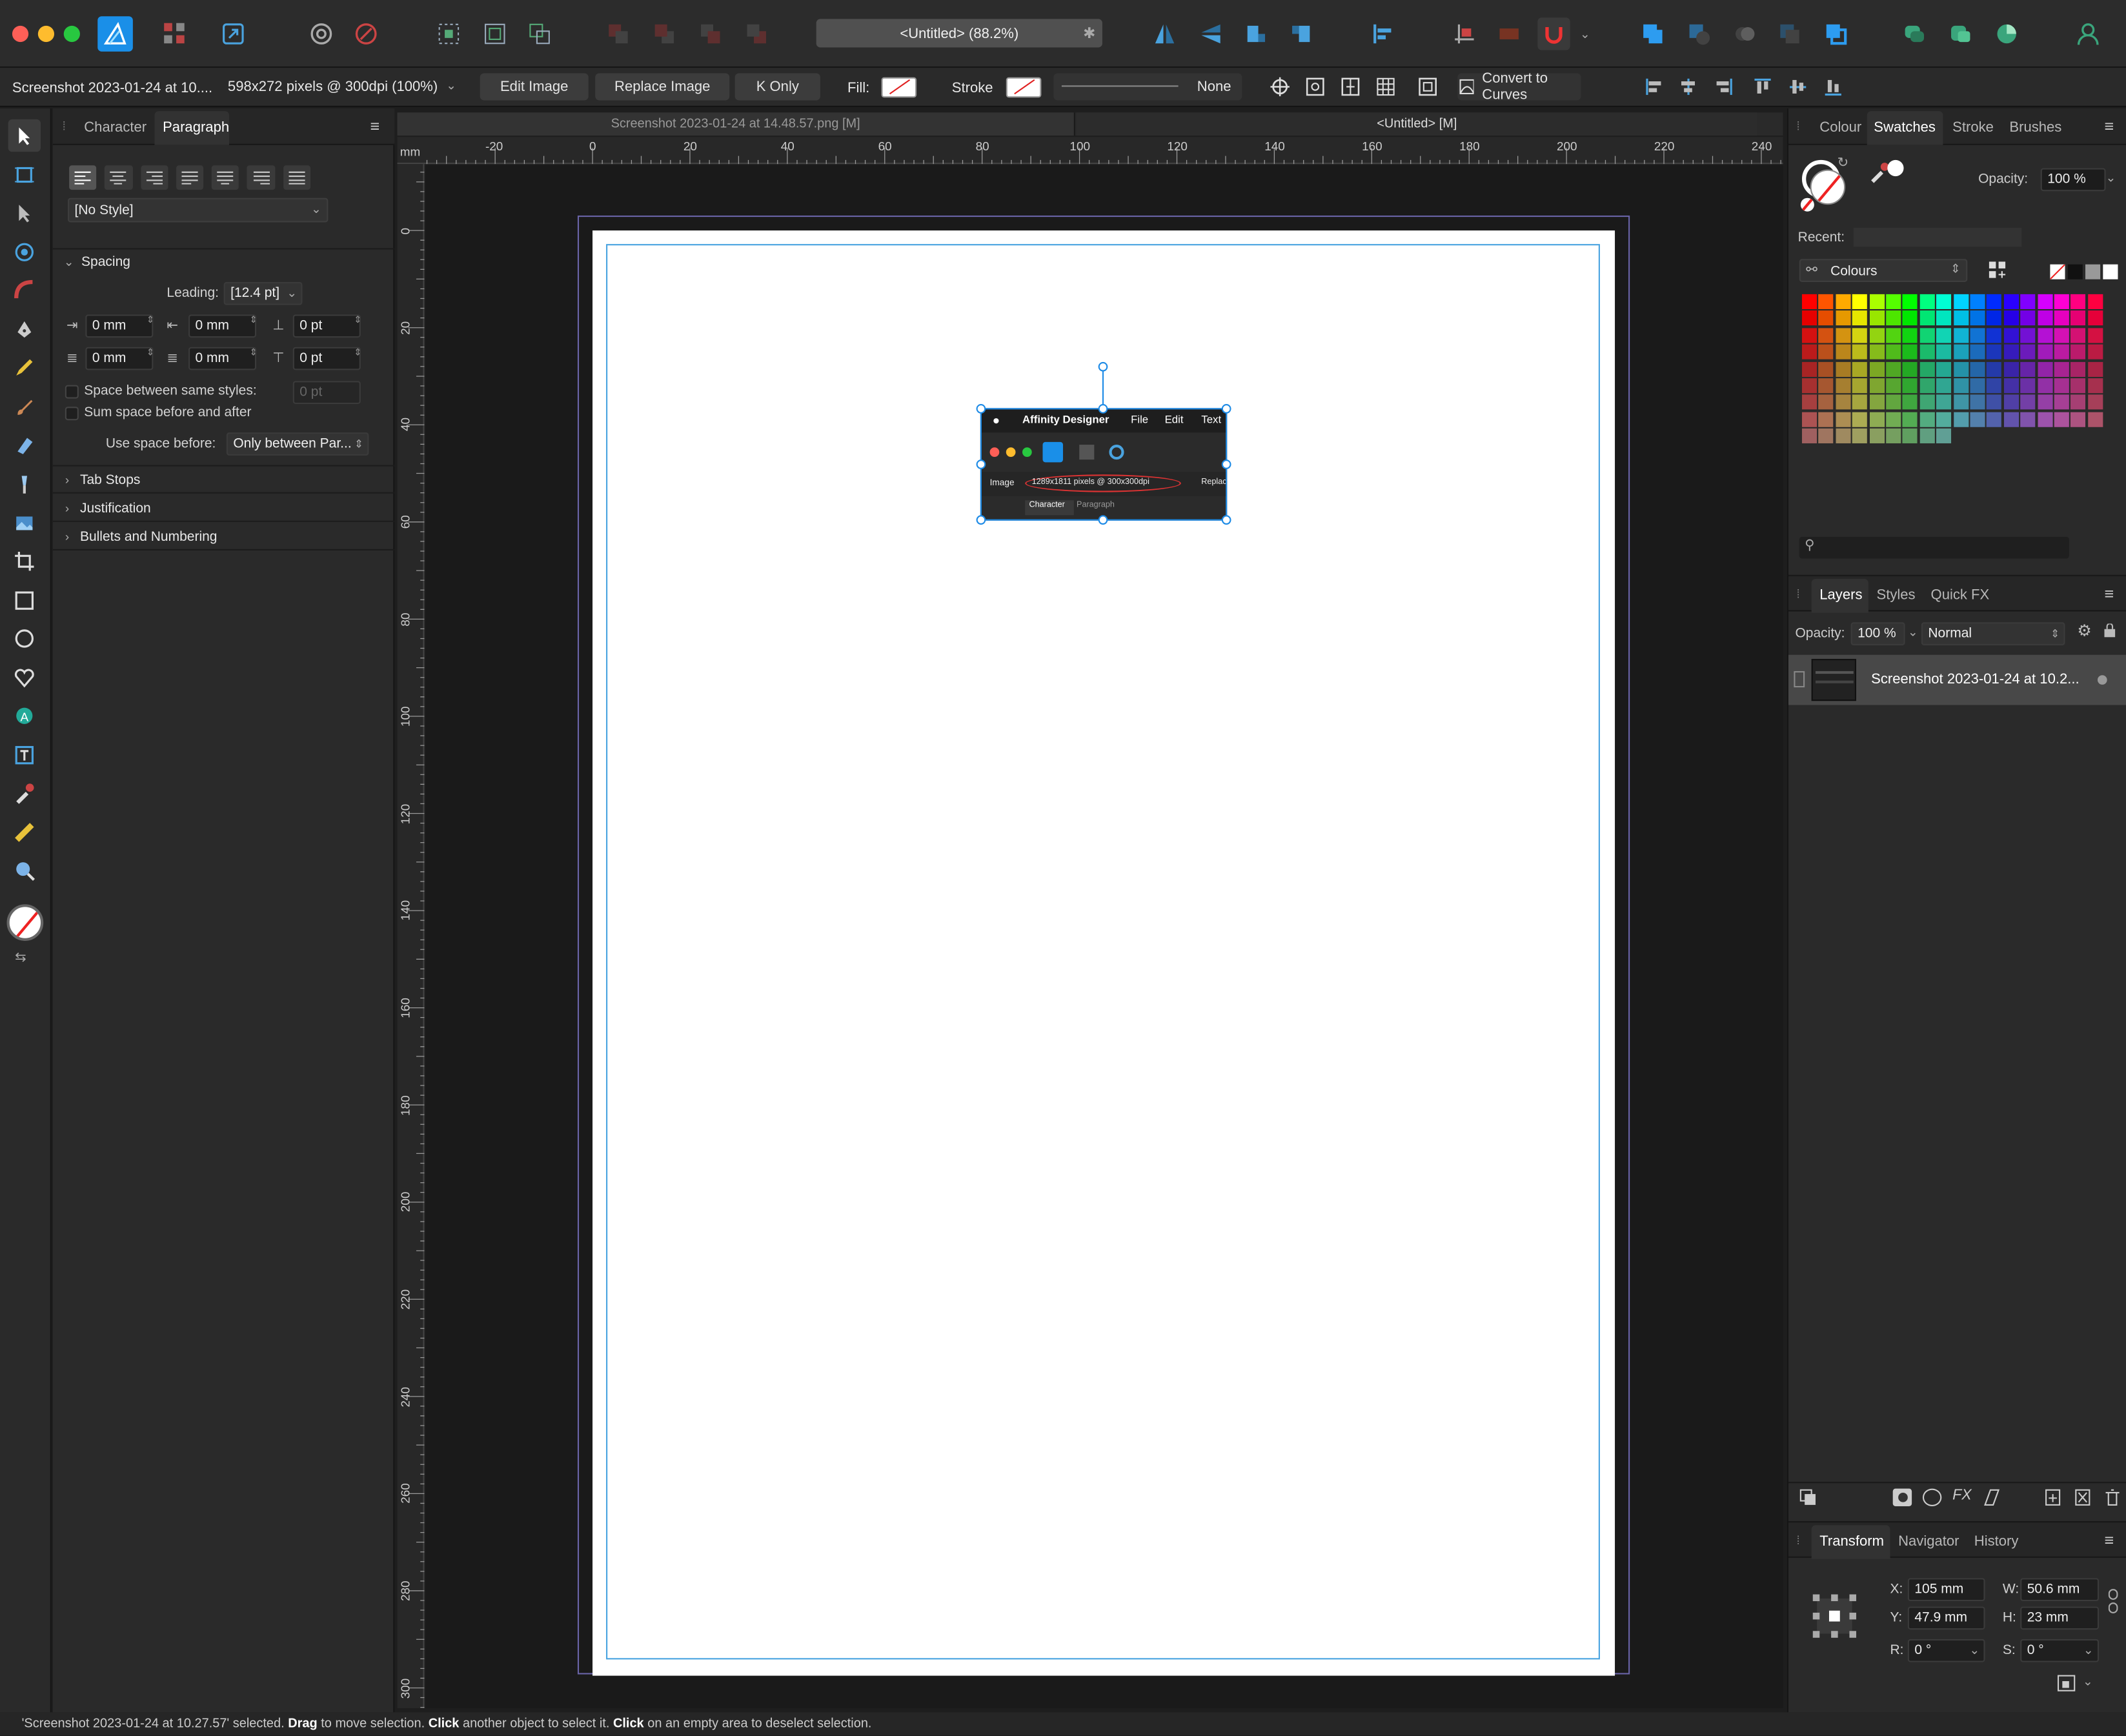 This screenshot has height=1736, width=2126. What do you see at coordinates (2112, 1497) in the screenshot?
I see `delete-layer-icon` at bounding box center [2112, 1497].